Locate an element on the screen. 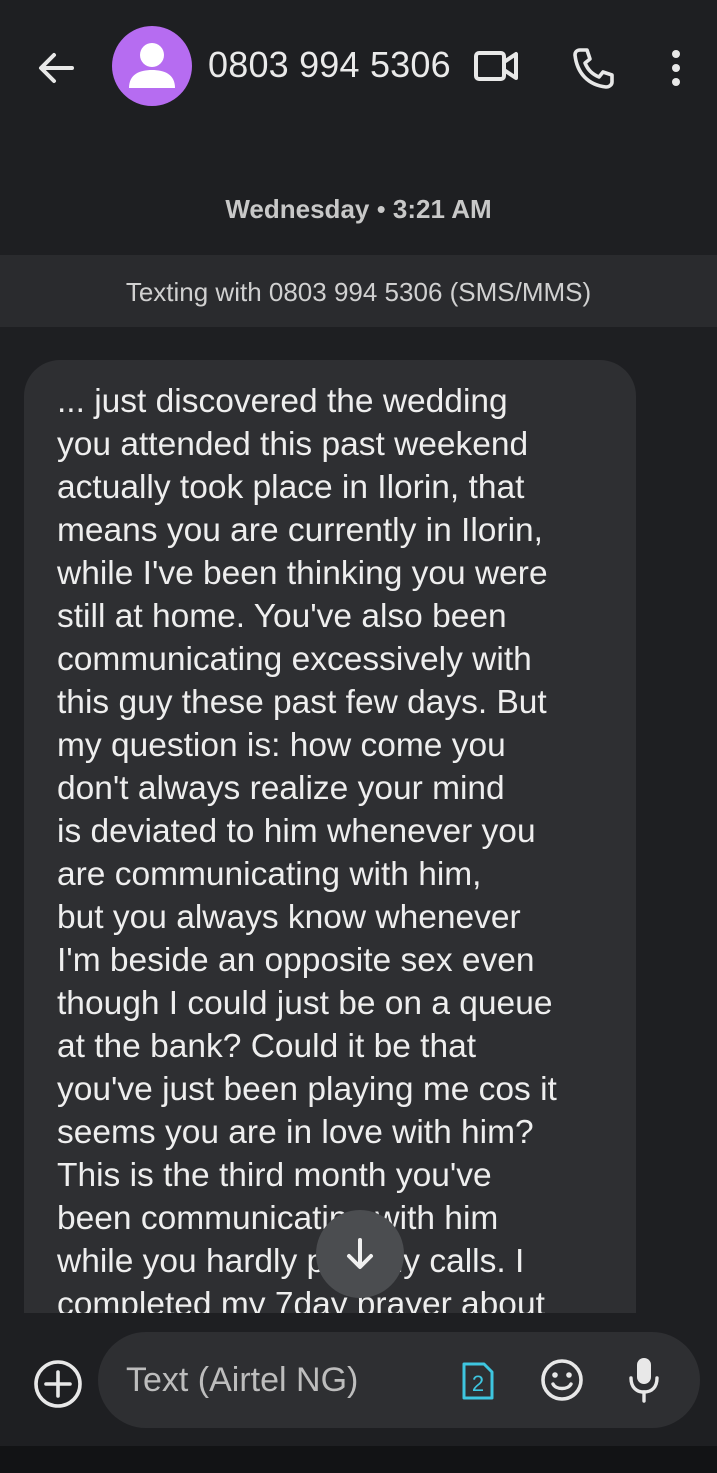 Image resolution: width=717 pixels, height=1473 pixels. more-vert-icon is located at coordinates (676, 68).